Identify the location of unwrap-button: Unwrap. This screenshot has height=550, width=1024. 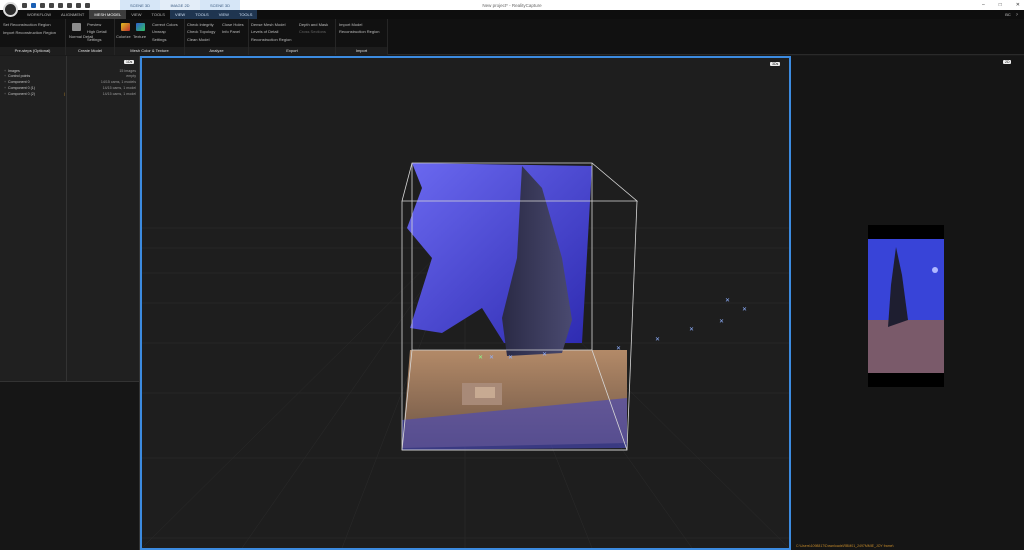
(159, 31).